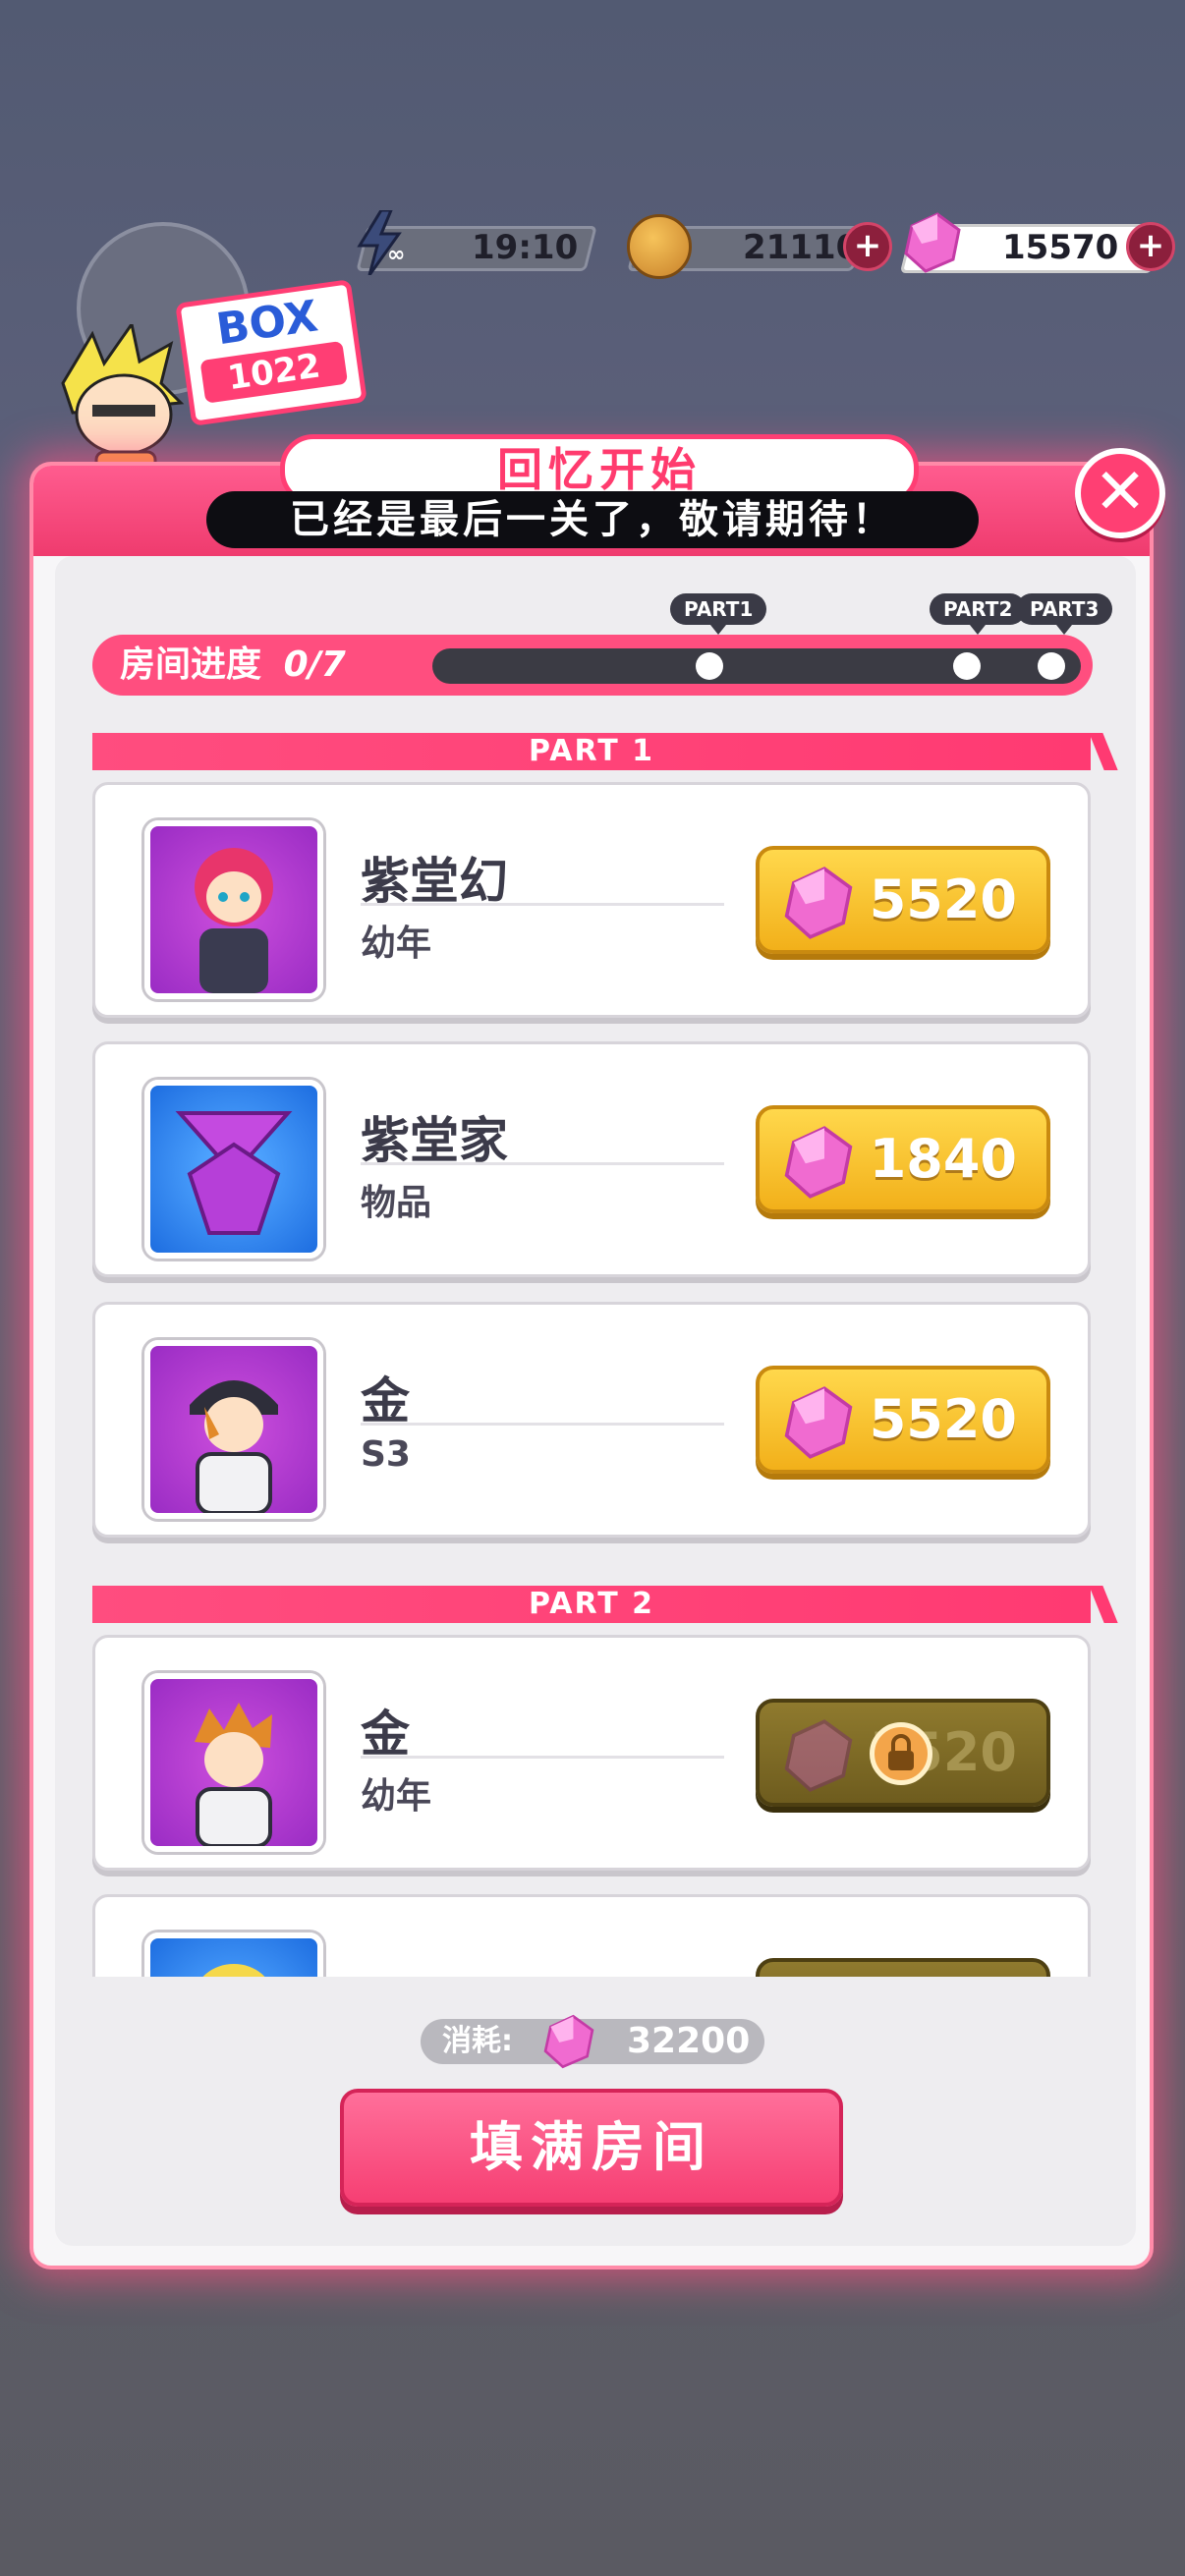 The width and height of the screenshot is (1185, 2576). Describe the element at coordinates (592, 900) in the screenshot. I see `list-item: 紫堂幻 幼年 5520` at that location.